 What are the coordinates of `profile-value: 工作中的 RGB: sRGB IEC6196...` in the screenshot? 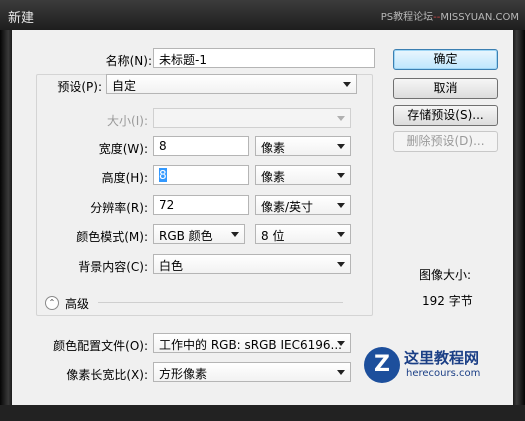 It's located at (250, 345).